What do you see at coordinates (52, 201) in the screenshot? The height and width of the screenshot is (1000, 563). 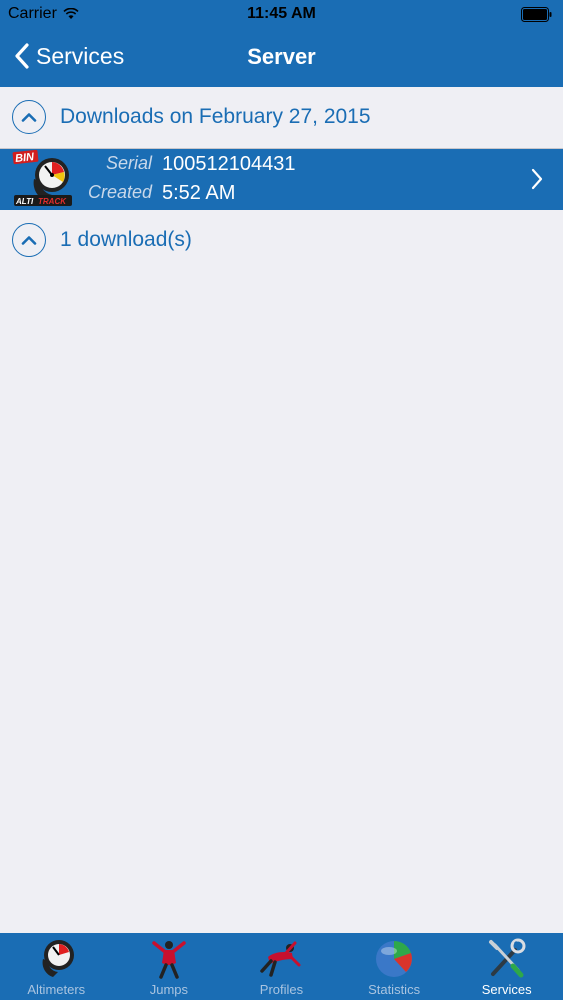 I see `svg-text: TRACK` at bounding box center [52, 201].